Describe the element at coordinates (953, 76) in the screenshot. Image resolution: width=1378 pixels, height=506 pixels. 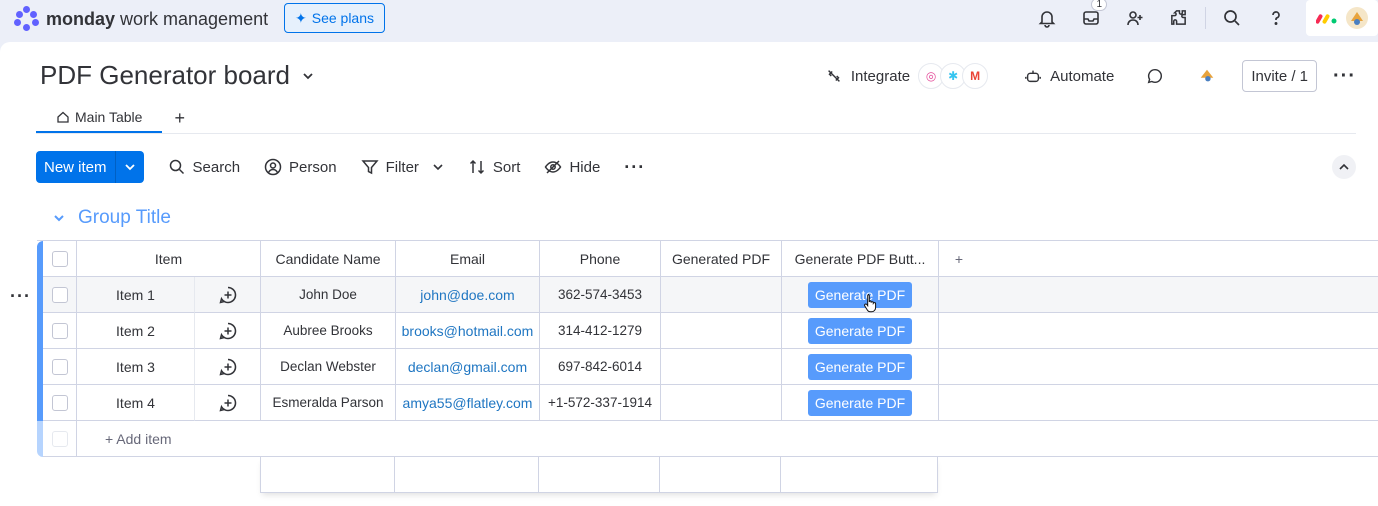
I see `integration-logos: ◎ ✱ M` at that location.